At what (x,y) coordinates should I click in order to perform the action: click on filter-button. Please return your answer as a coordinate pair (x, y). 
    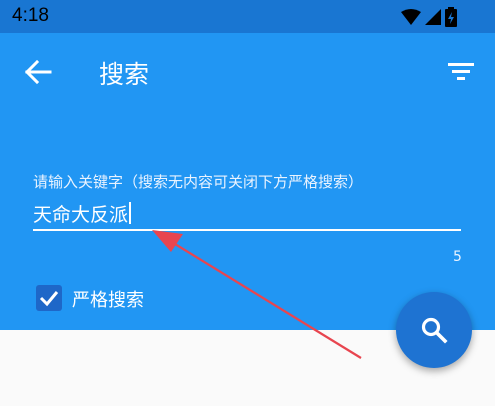
    Looking at the image, I should click on (461, 72).